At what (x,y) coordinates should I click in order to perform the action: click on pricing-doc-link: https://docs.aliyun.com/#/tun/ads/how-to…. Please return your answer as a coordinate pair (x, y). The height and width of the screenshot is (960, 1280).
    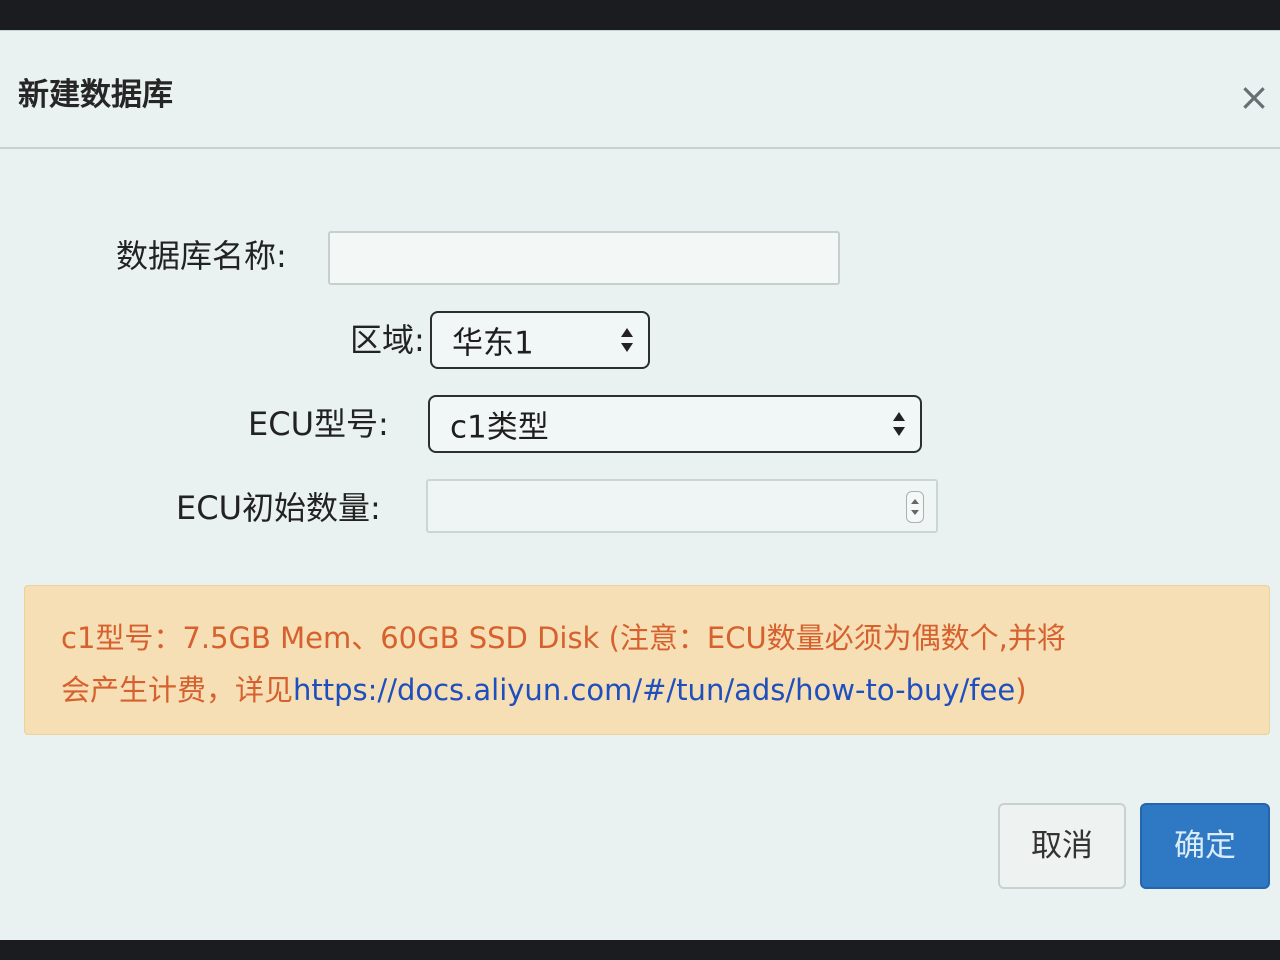
    Looking at the image, I should click on (654, 690).